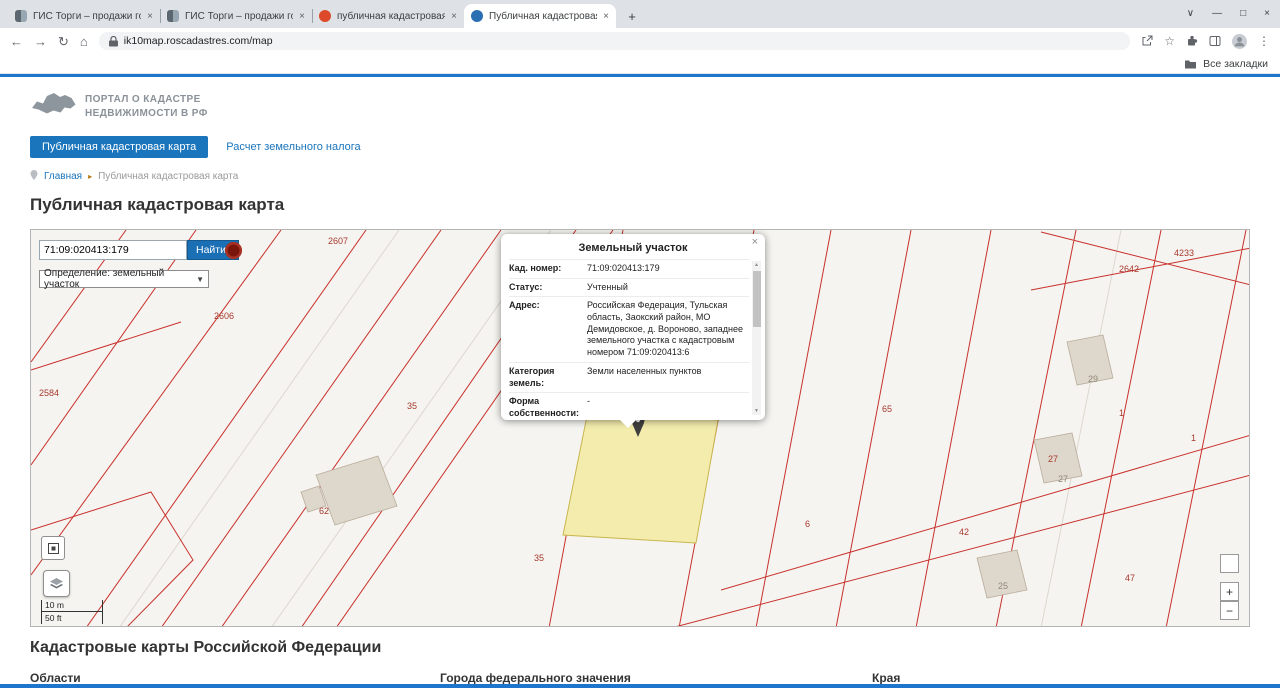 This screenshot has height=688, width=1280. Describe the element at coordinates (113, 250) in the screenshot. I see `search-input` at that location.